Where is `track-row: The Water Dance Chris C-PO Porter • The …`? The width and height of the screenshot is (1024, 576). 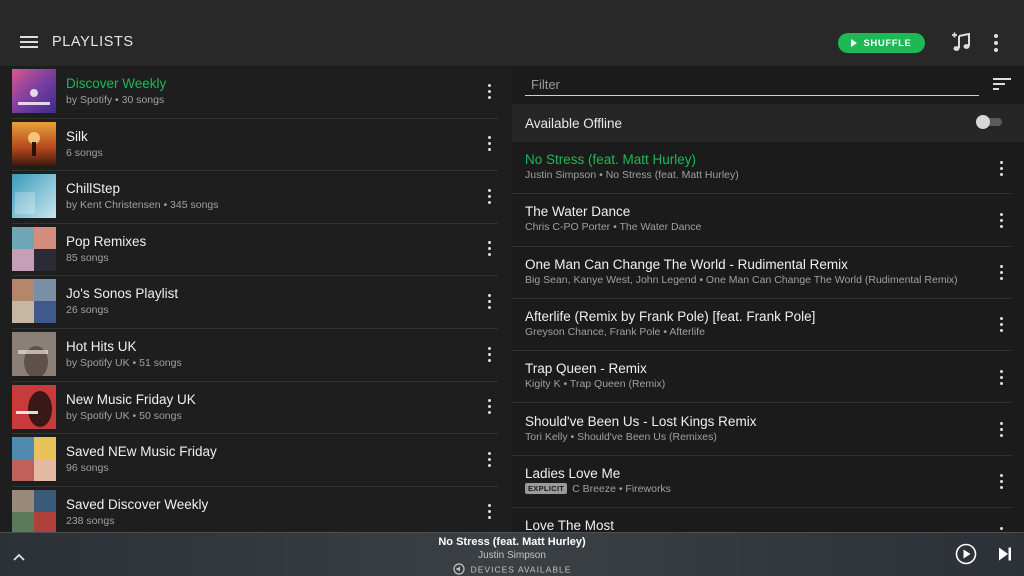
track-row: The Water Dance Chris C-PO Porter • The … is located at coordinates (762, 220).